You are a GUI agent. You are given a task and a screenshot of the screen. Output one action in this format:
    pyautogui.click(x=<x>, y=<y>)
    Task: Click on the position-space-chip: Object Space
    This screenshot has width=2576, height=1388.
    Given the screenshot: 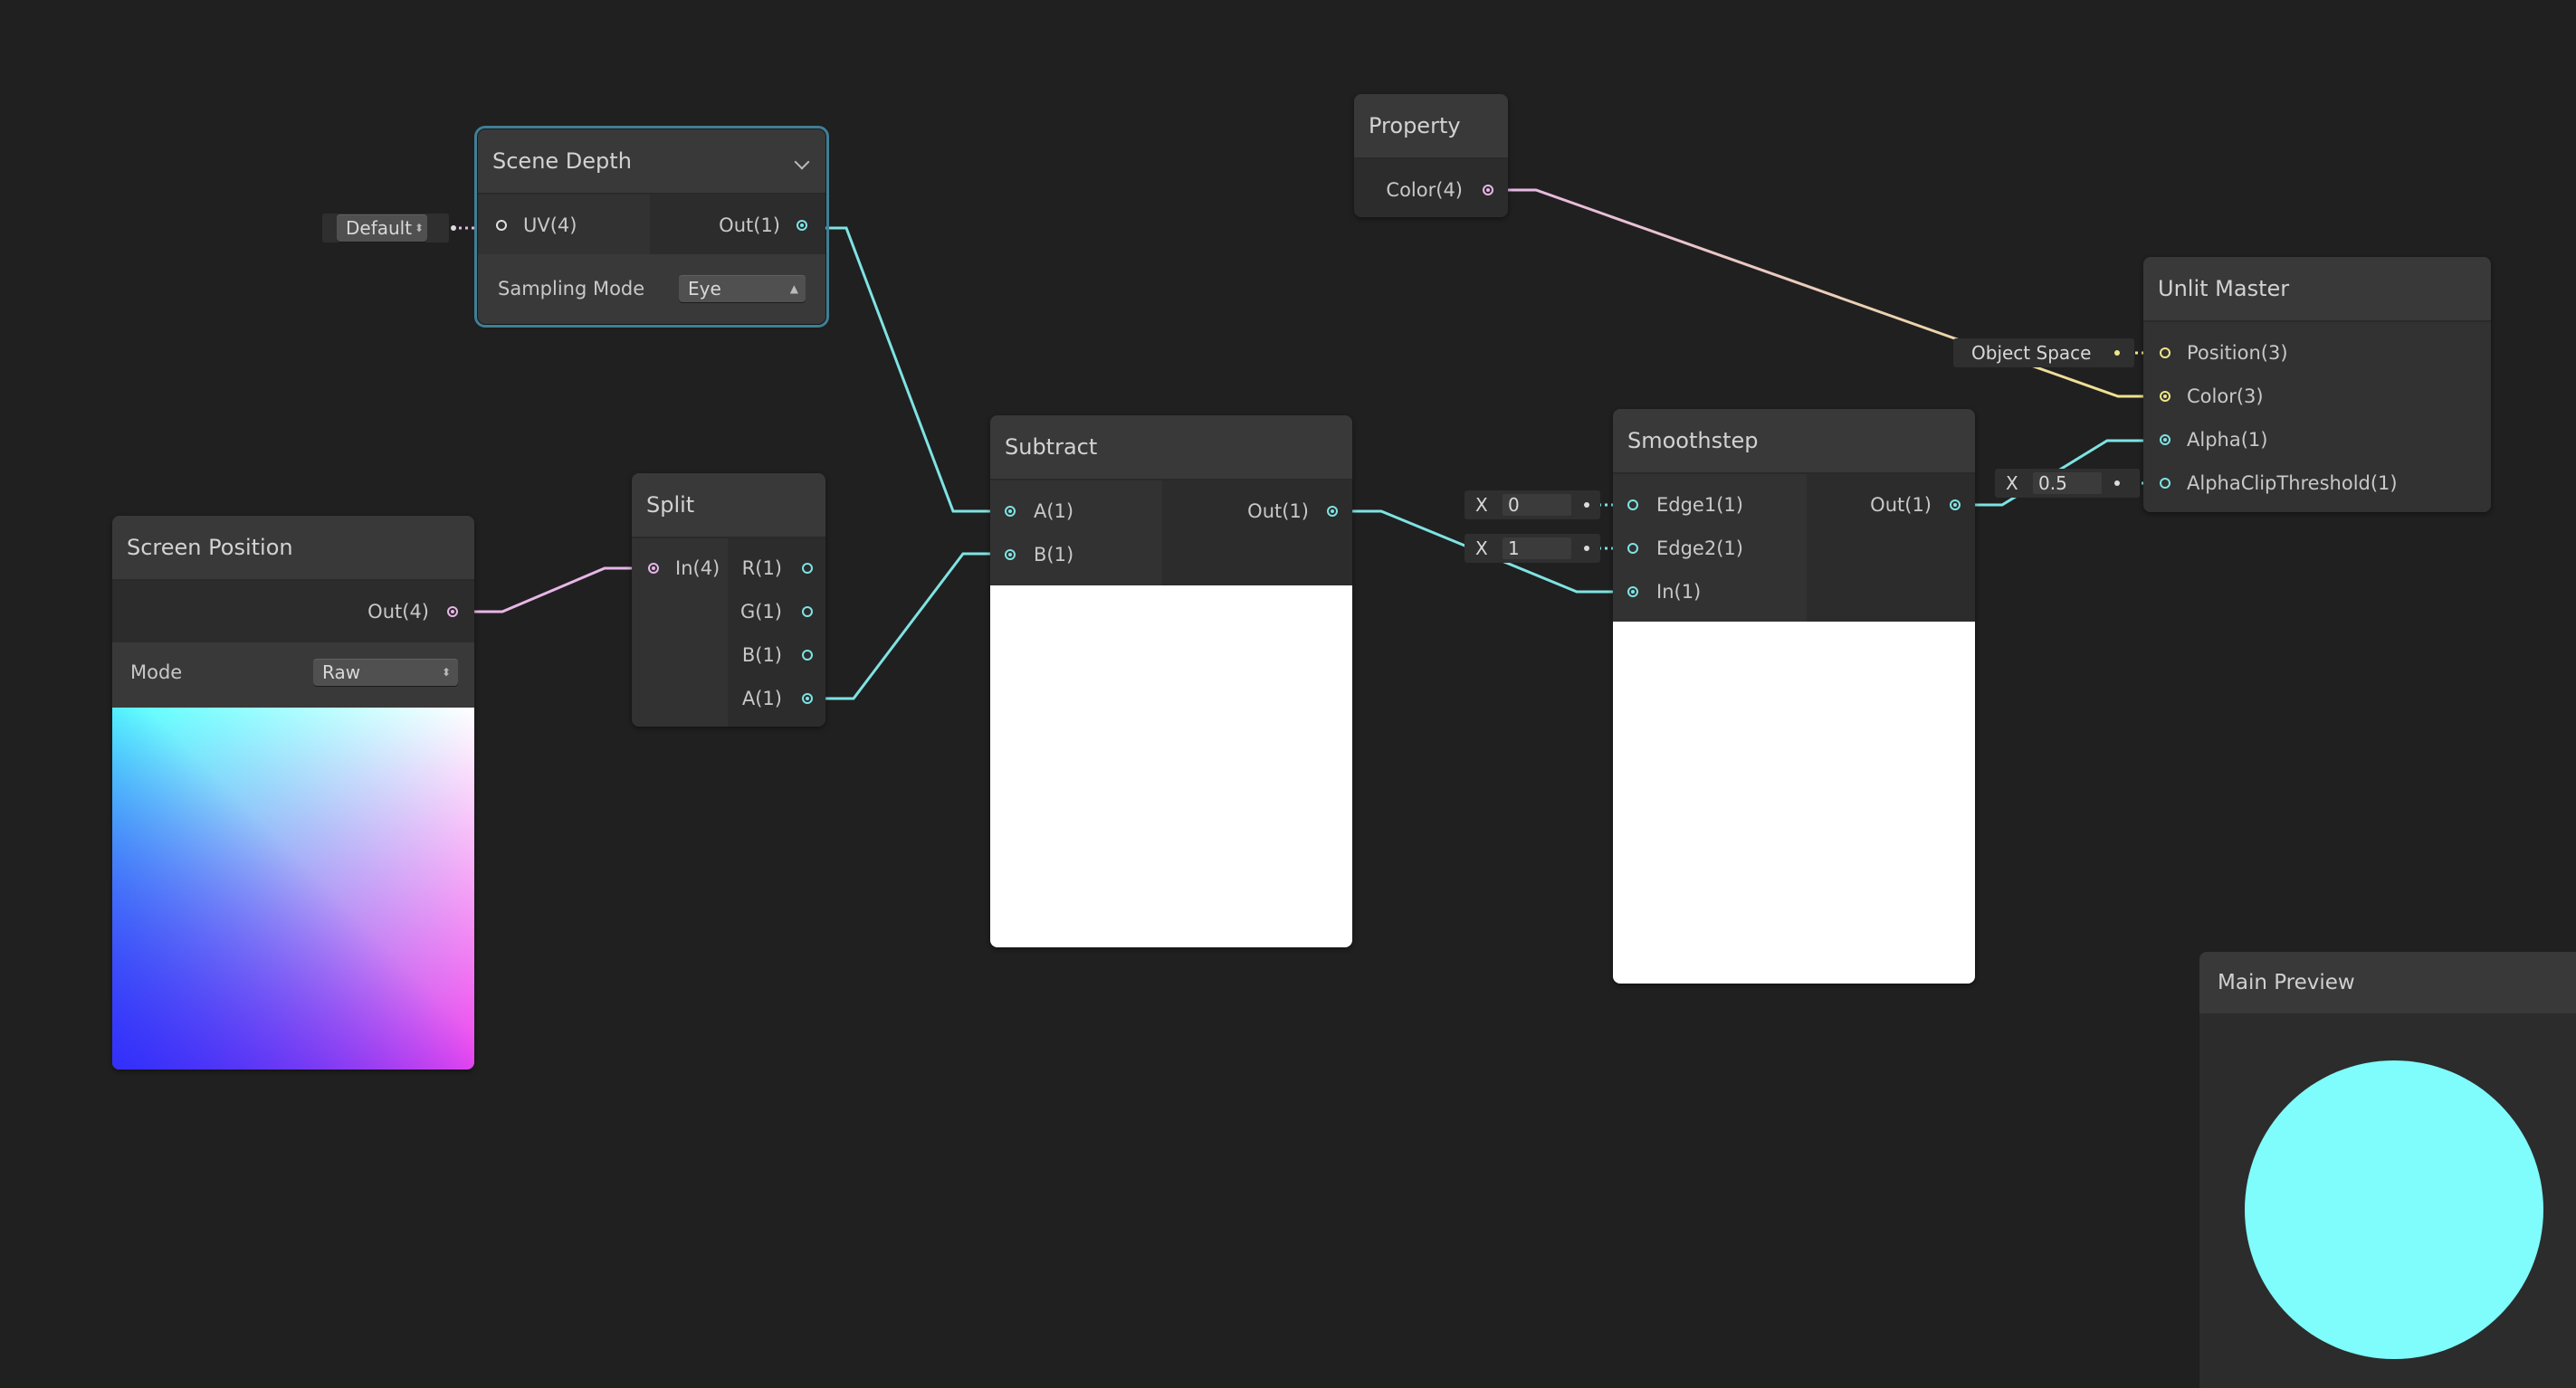 What is the action you would take?
    pyautogui.click(x=2043, y=352)
    